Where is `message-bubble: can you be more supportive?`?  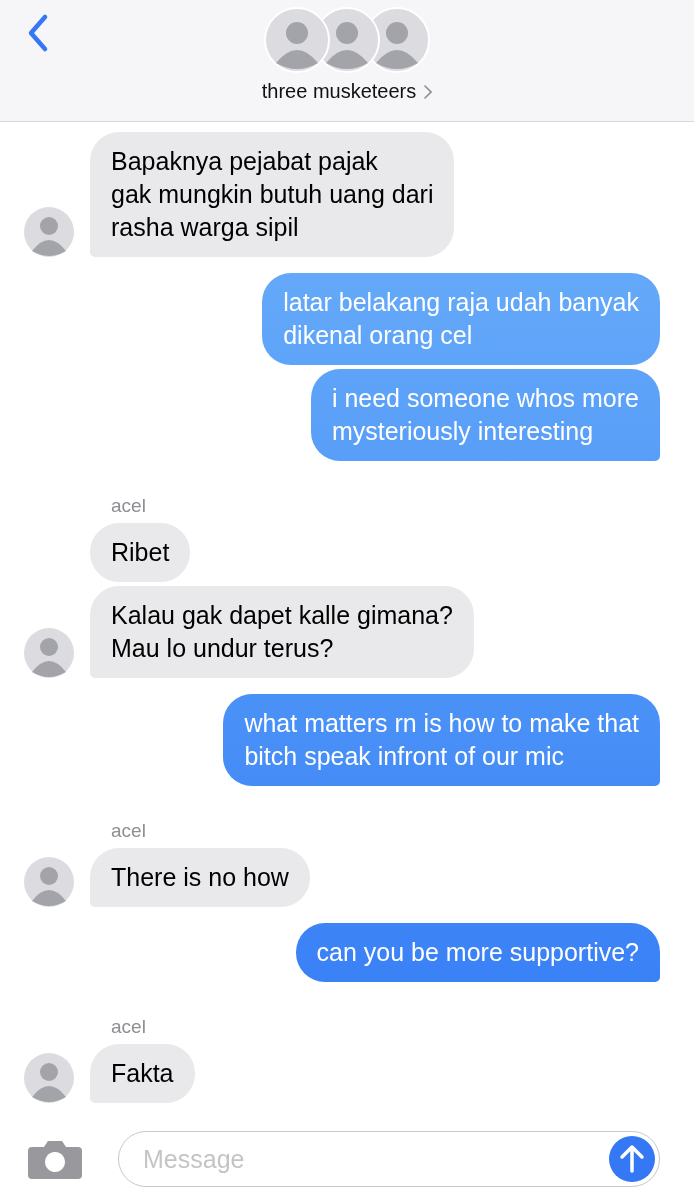 message-bubble: can you be more supportive? is located at coordinates (477, 952).